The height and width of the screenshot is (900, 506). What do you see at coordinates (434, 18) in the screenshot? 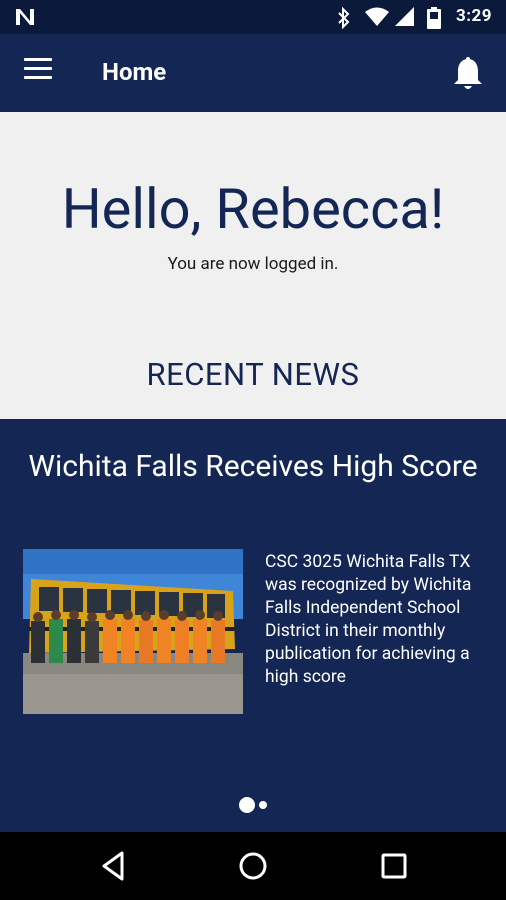
I see `battery-icon` at bounding box center [434, 18].